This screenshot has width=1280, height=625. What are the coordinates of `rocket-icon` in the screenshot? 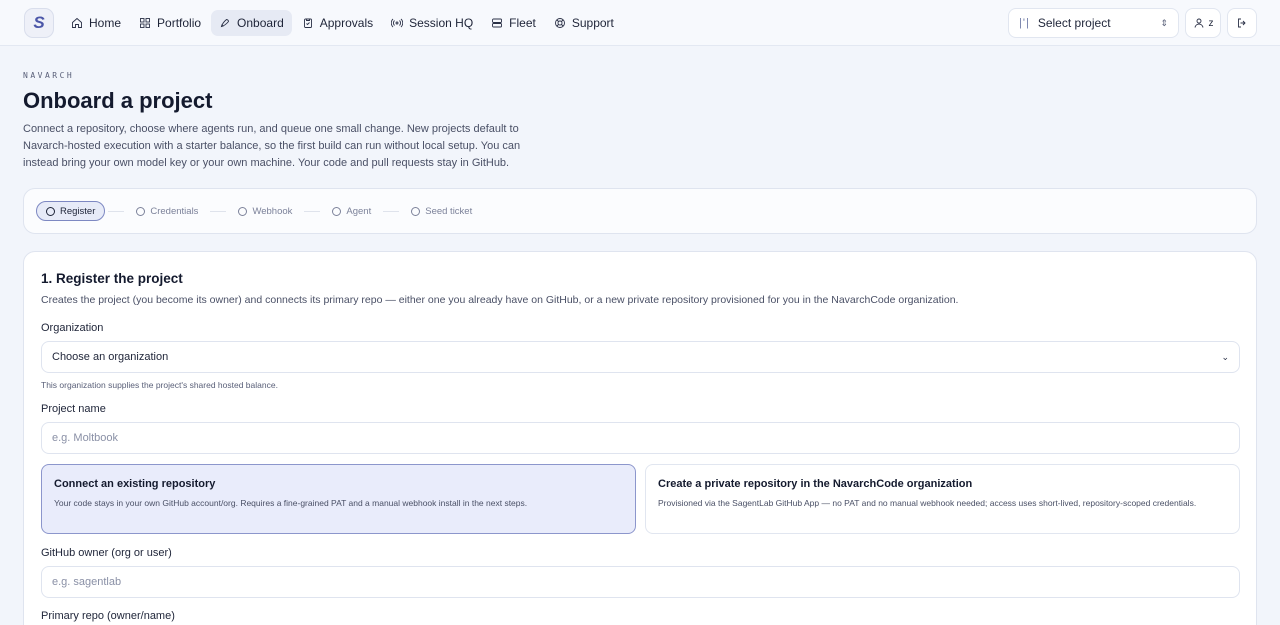 It's located at (224, 23).